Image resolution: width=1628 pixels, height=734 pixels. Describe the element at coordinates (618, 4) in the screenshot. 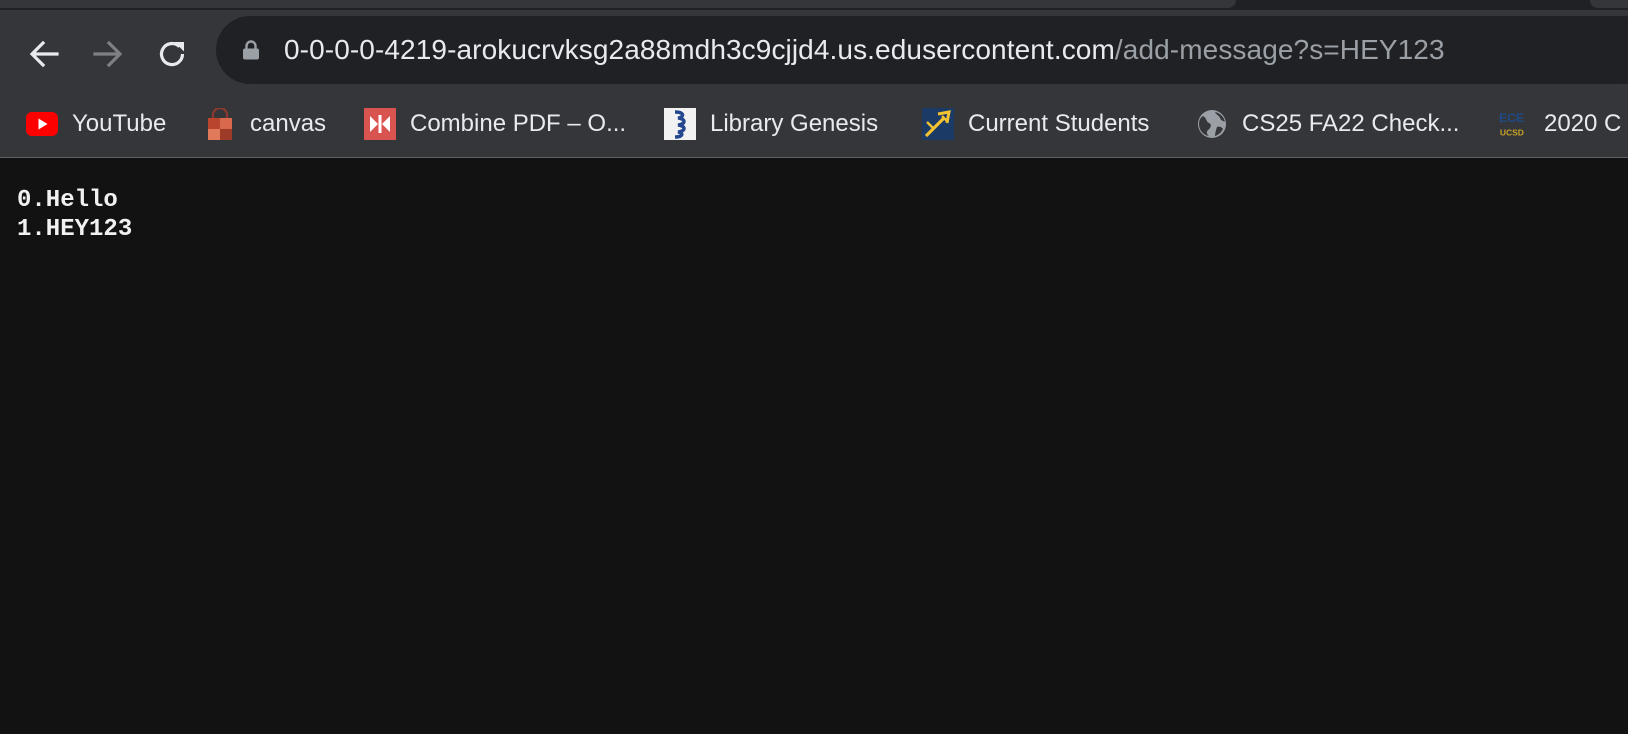

I see `active-tab-edge` at that location.